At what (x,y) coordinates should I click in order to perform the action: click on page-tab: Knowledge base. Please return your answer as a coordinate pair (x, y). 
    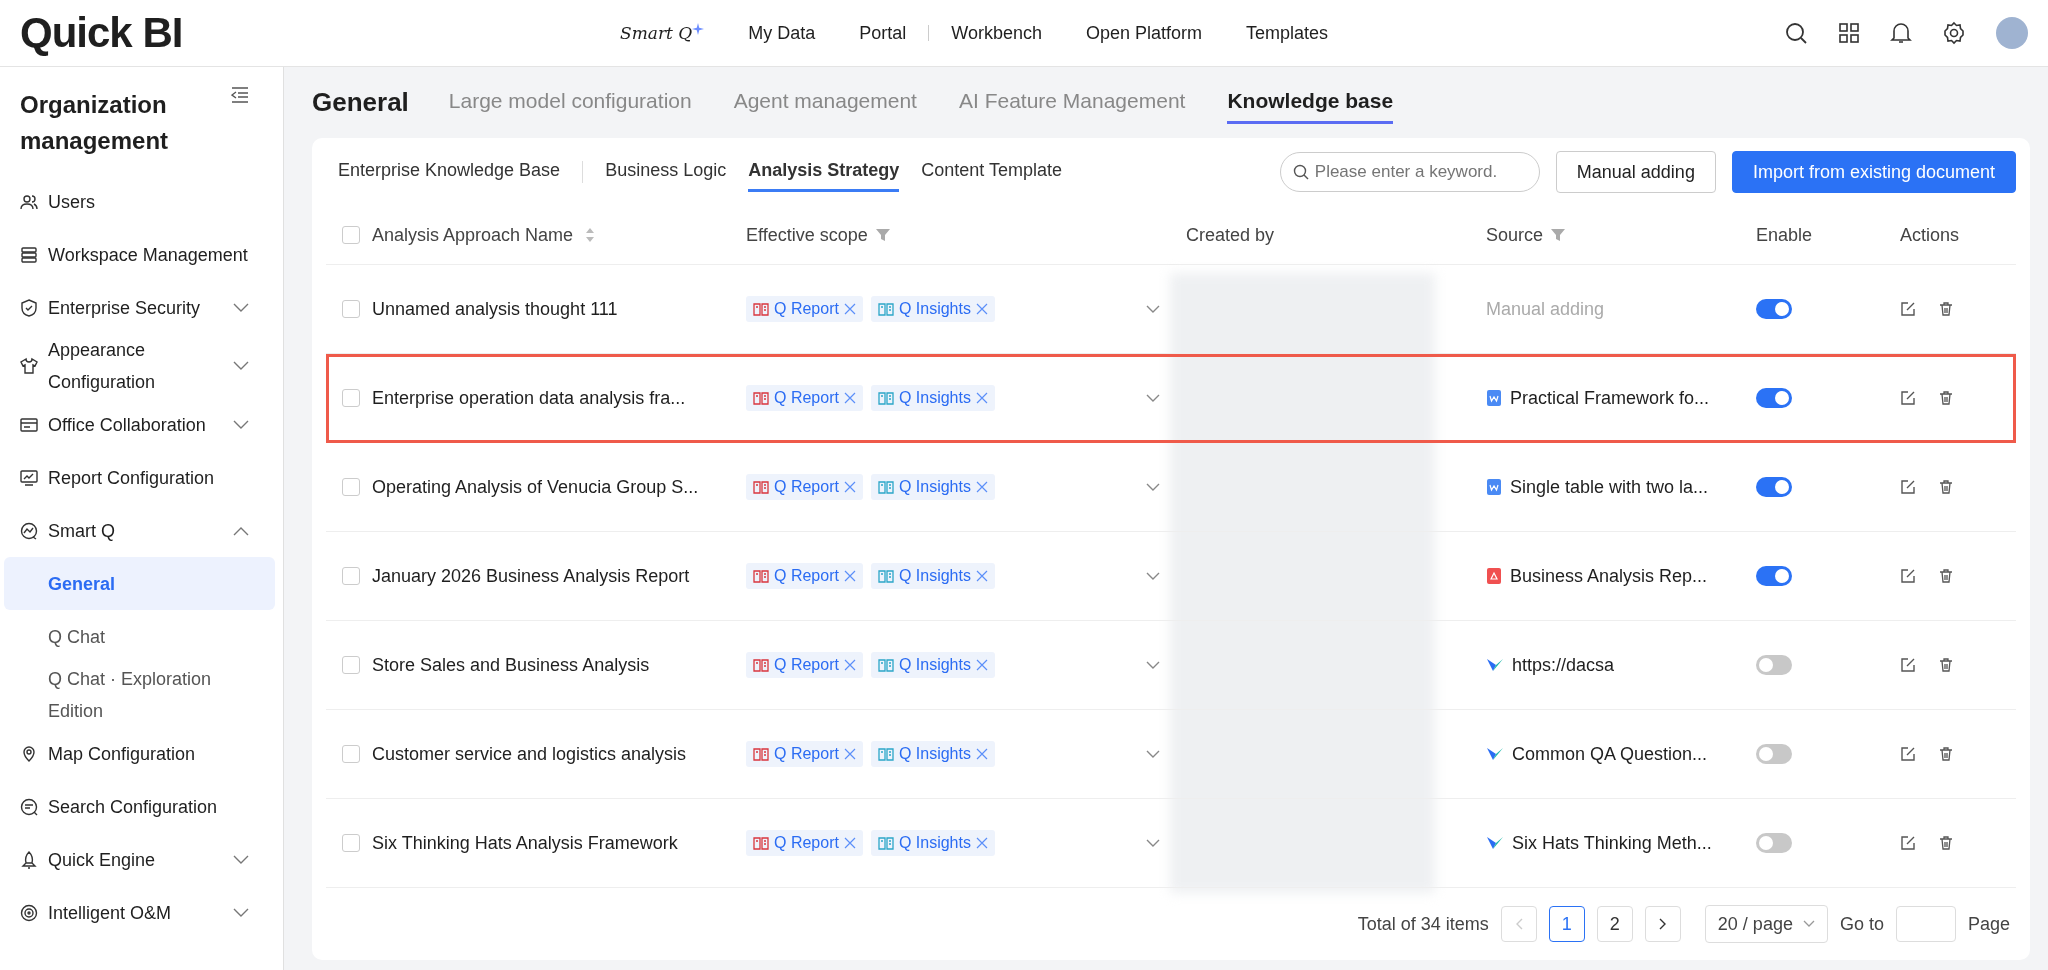
    Looking at the image, I should click on (1310, 102).